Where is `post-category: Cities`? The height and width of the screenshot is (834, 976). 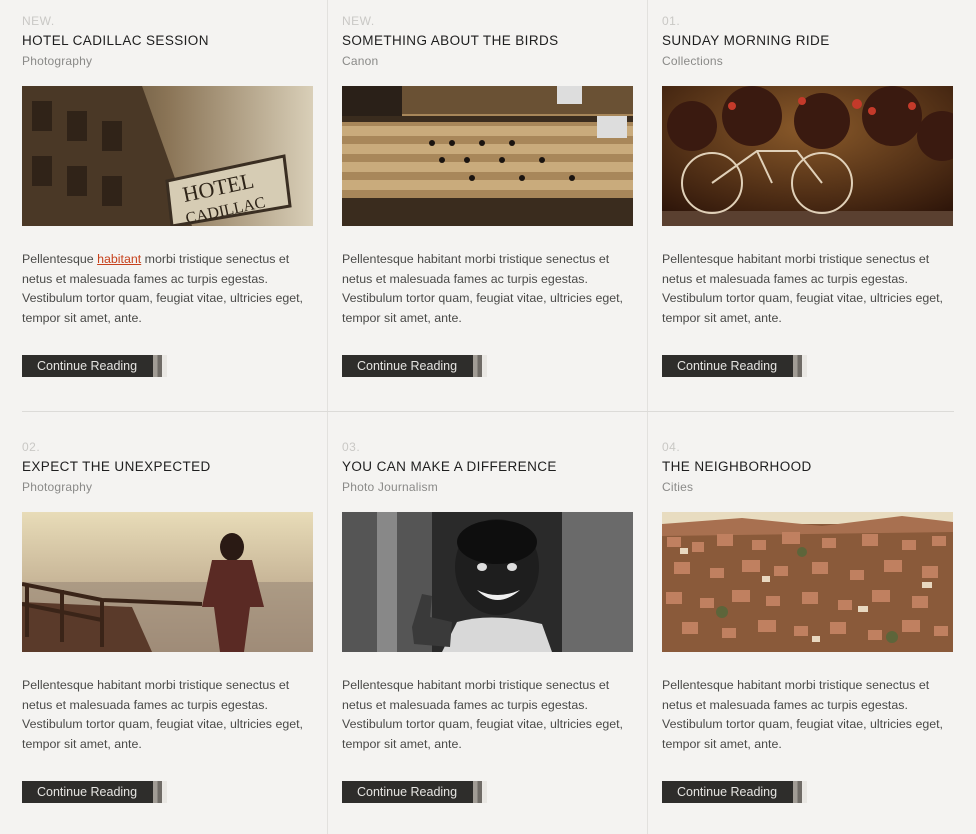 post-category: Cities is located at coordinates (808, 487).